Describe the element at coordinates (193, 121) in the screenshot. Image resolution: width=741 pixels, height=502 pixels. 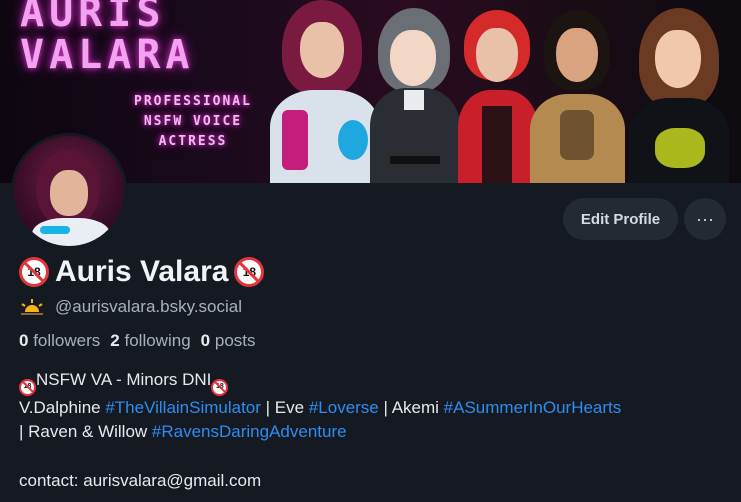
I see `banner-subtitle: PROFESSIONAL NSFW VOICE ACTRESS` at that location.